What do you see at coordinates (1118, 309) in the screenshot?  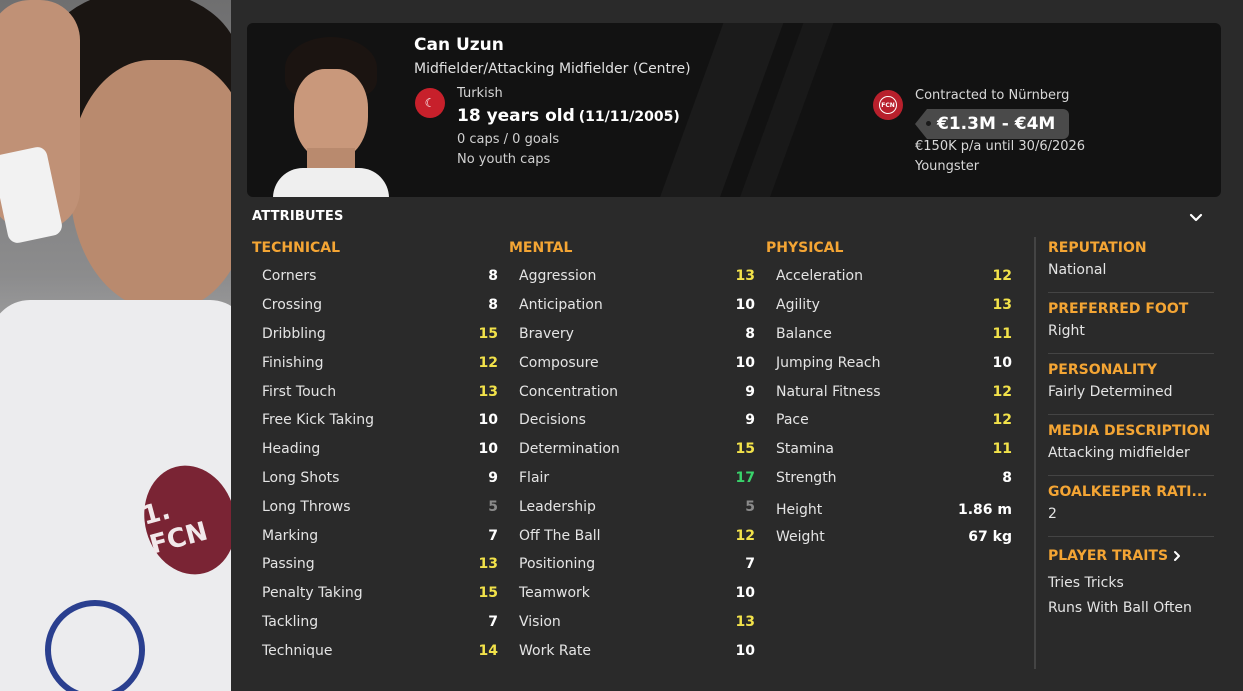 I see `preferred-foot-heading: PREFERRED FOOT` at bounding box center [1118, 309].